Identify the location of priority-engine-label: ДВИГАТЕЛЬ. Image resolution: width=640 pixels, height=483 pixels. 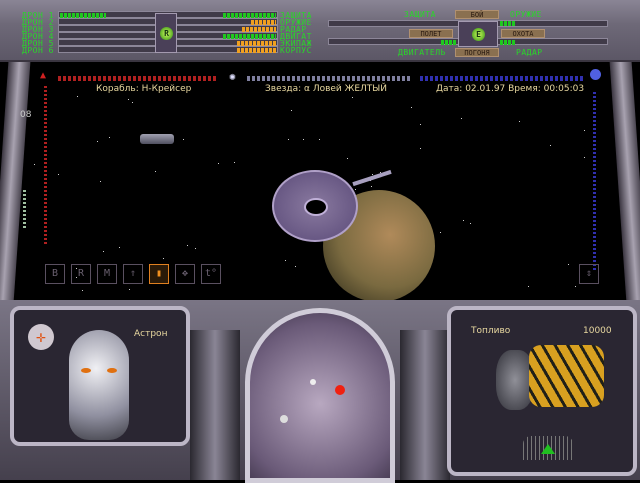
(422, 52).